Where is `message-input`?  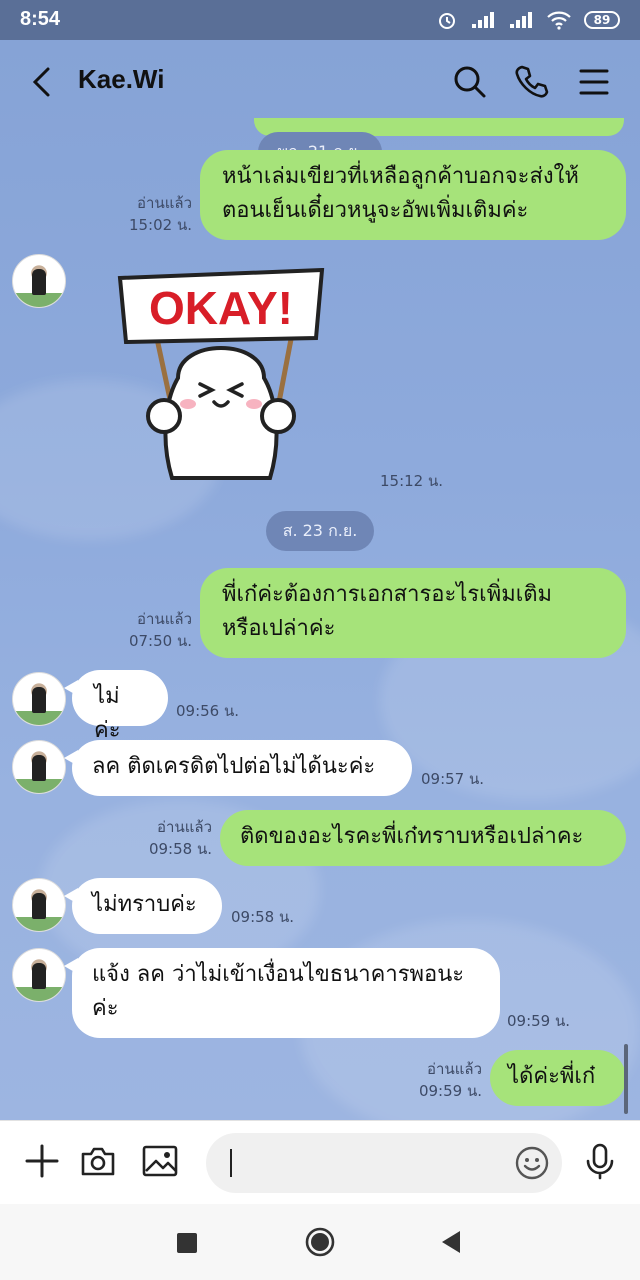
message-input is located at coordinates (384, 1163).